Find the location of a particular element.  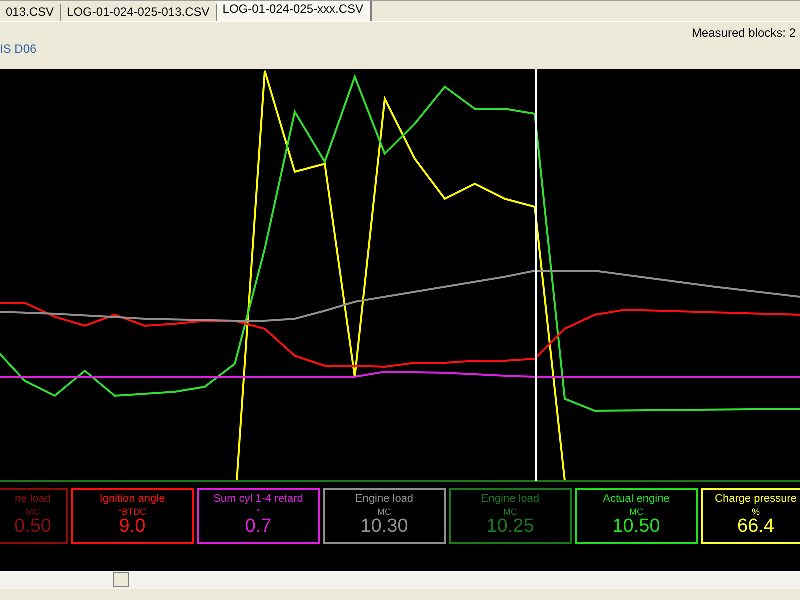

measured-blocks-label: Measured blocks: 2 is located at coordinates (744, 33).